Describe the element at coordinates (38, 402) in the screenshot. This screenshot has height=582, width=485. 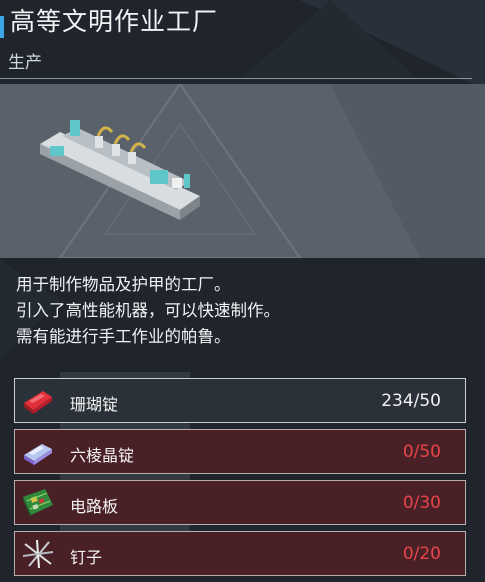
I see `coral-ingot-icon` at that location.